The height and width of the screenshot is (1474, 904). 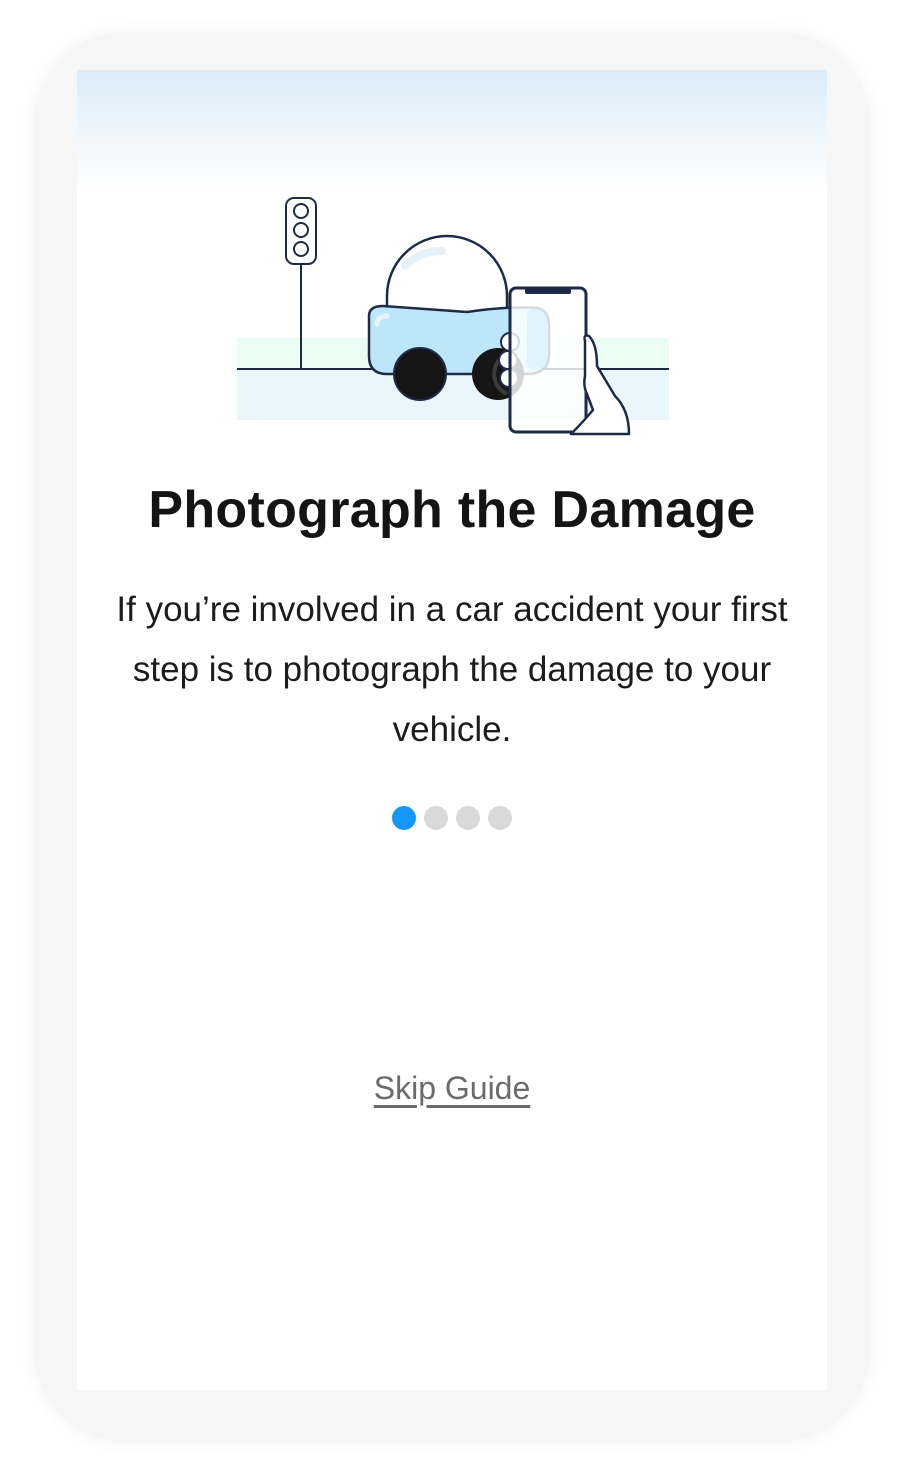 What do you see at coordinates (452, 1088) in the screenshot?
I see `skip-guide-link: Skip Guide` at bounding box center [452, 1088].